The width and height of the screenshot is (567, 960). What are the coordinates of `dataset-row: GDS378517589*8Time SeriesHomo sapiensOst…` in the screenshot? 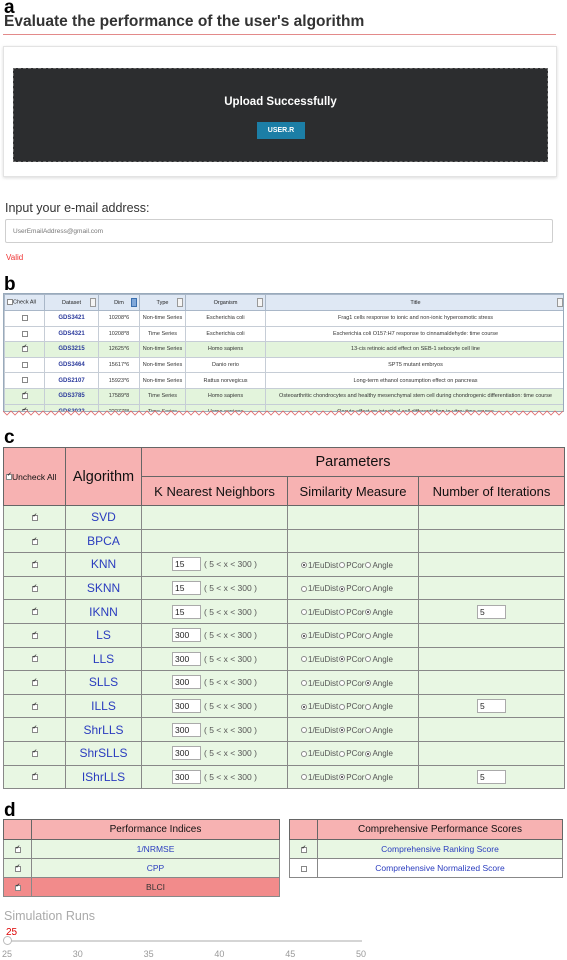 It's located at (283, 396).